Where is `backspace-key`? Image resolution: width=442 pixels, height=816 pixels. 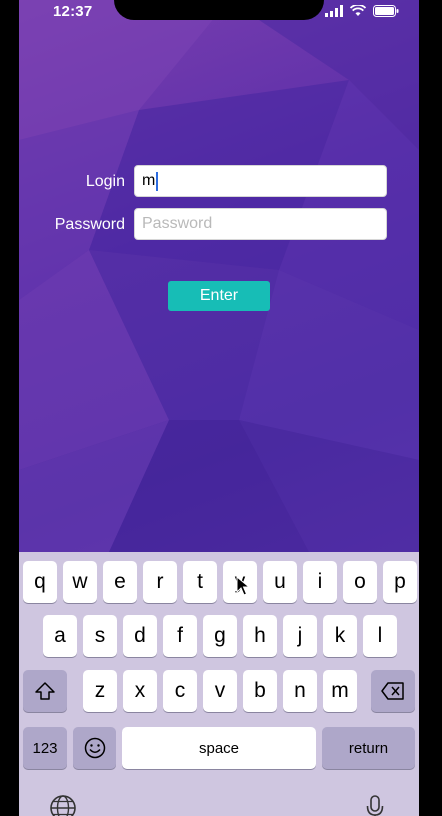 backspace-key is located at coordinates (393, 691).